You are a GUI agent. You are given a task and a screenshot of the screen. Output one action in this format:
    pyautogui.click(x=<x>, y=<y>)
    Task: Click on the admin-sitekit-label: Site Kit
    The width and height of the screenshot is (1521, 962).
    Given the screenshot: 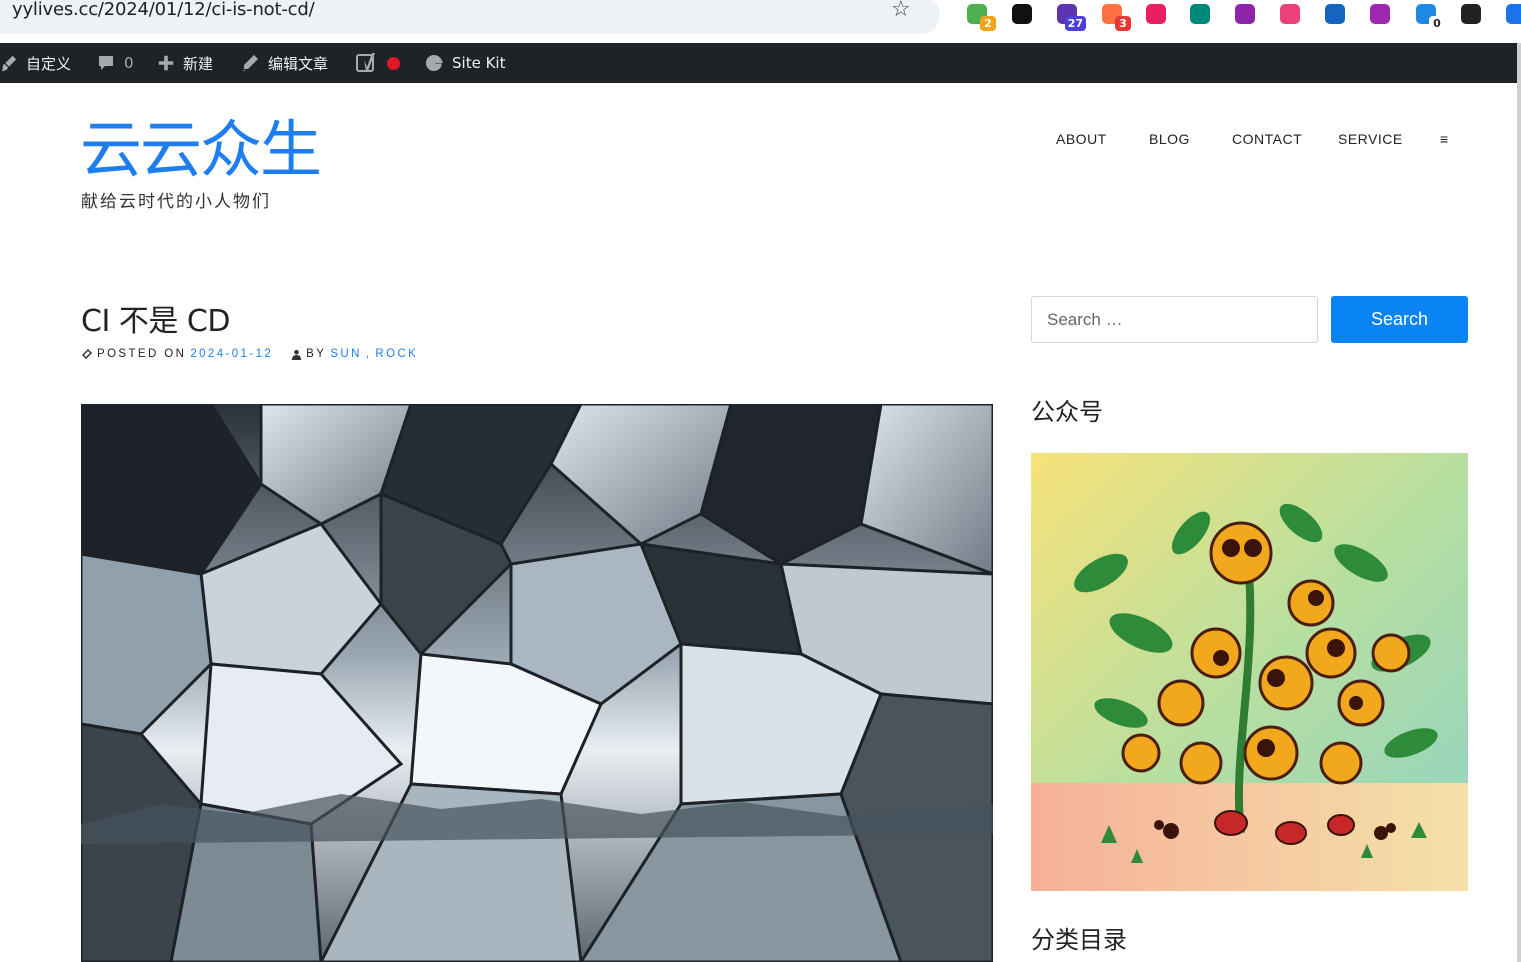 What is the action you would take?
    pyautogui.click(x=479, y=63)
    